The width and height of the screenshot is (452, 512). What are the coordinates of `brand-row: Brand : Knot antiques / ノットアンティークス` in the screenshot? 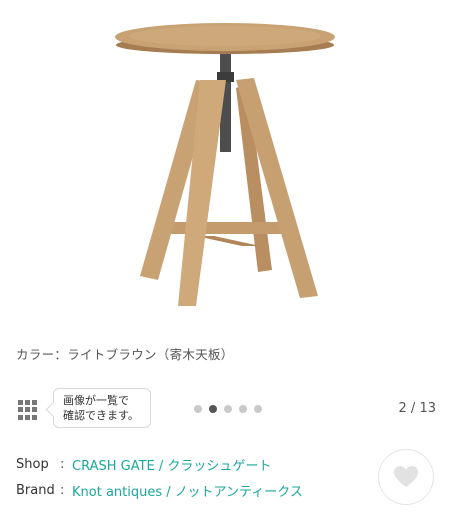 It's located at (159, 490).